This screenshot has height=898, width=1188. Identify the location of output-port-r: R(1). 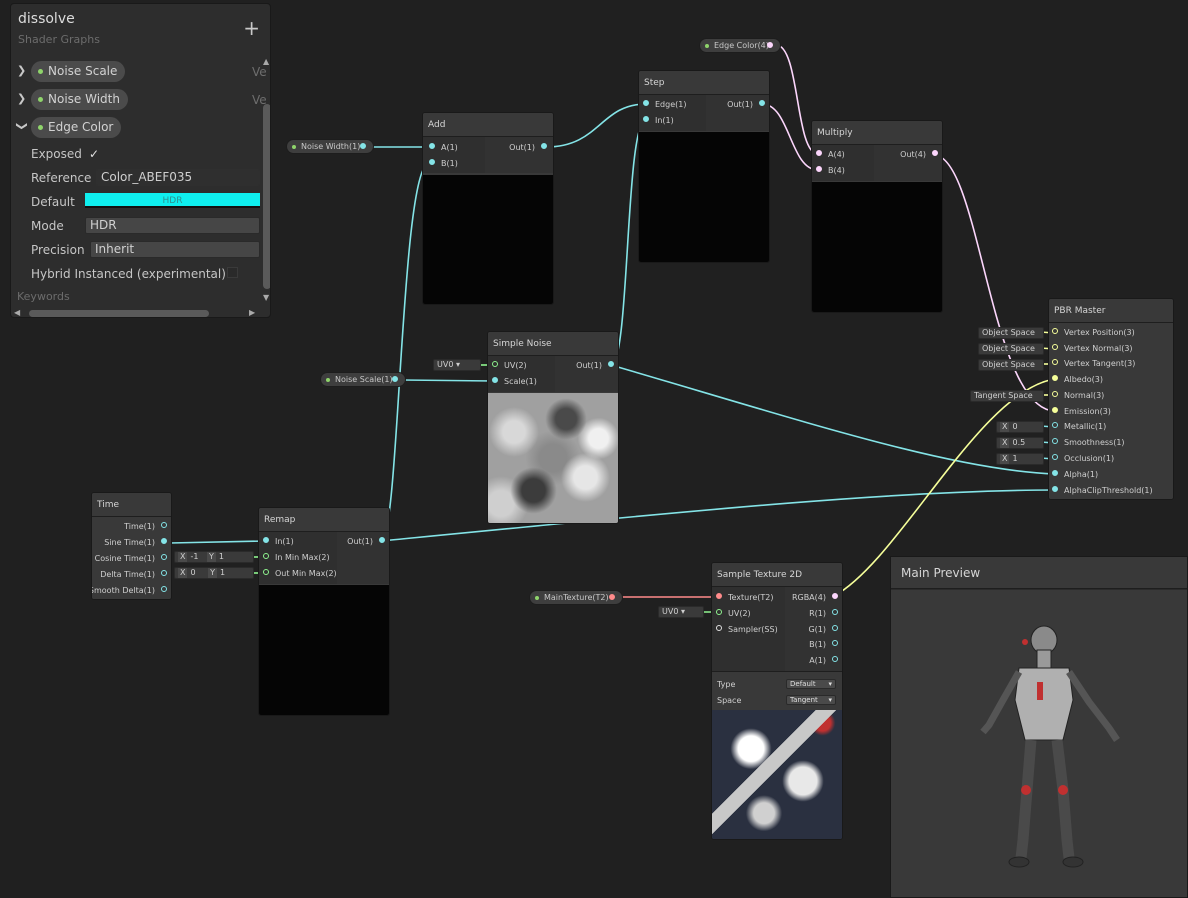
(823, 614).